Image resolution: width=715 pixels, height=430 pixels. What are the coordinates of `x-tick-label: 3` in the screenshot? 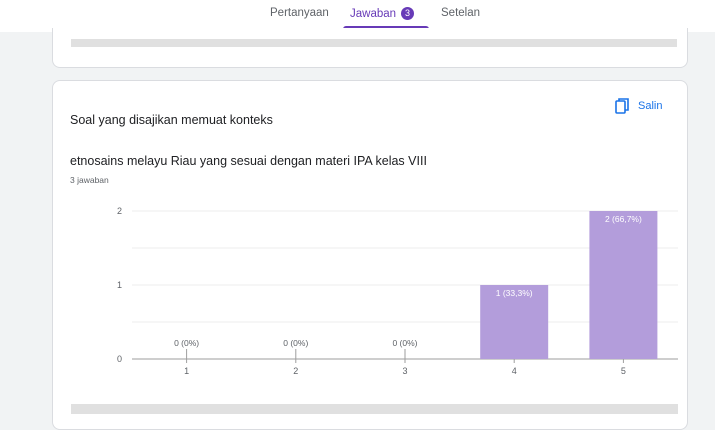 It's located at (404, 371).